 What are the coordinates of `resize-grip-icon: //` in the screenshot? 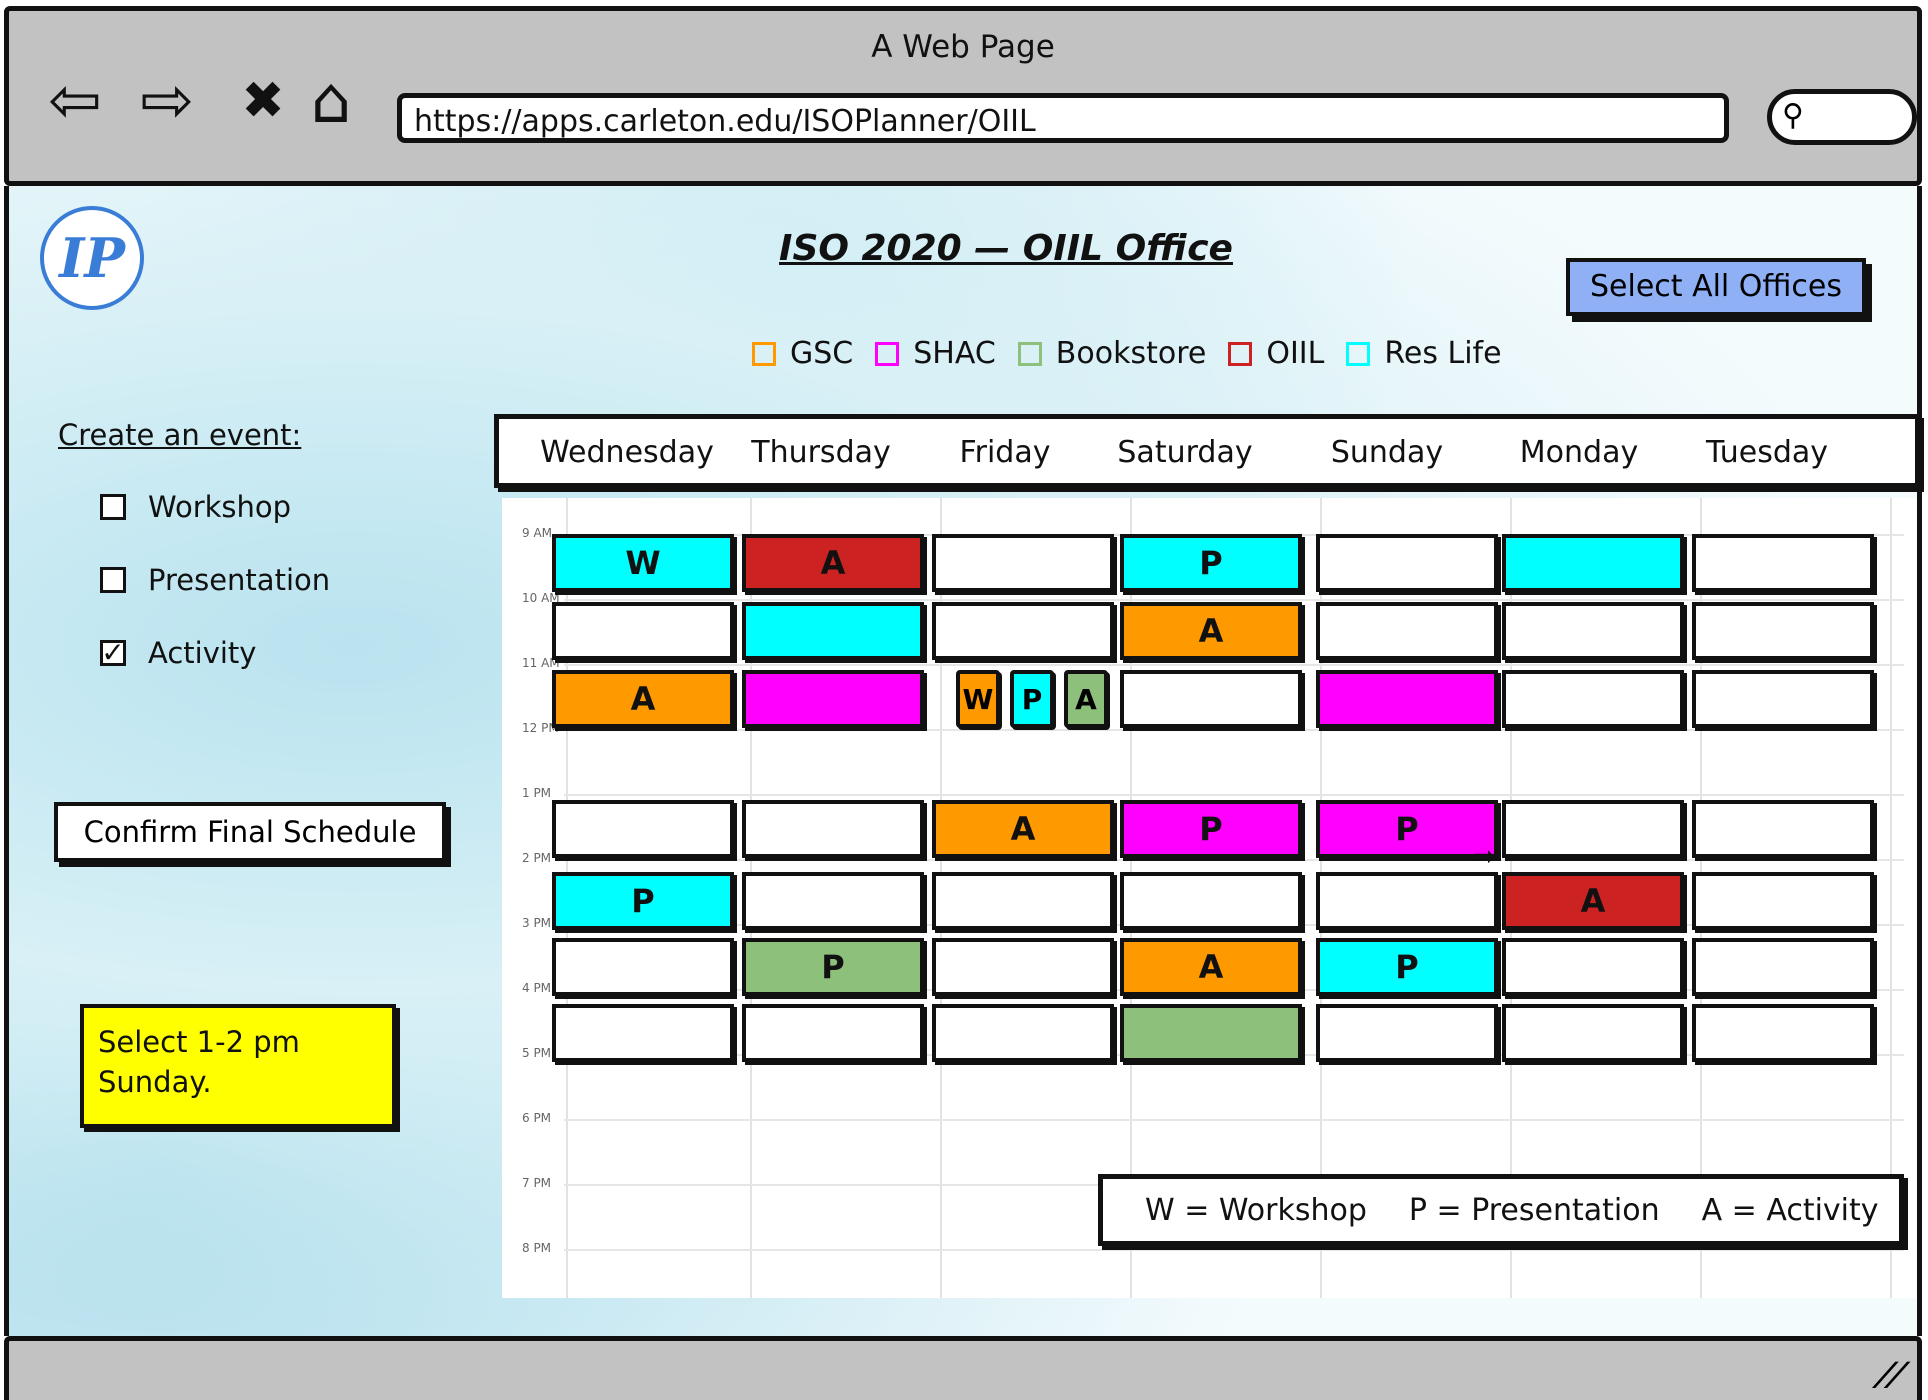 It's located at (1891, 1374).